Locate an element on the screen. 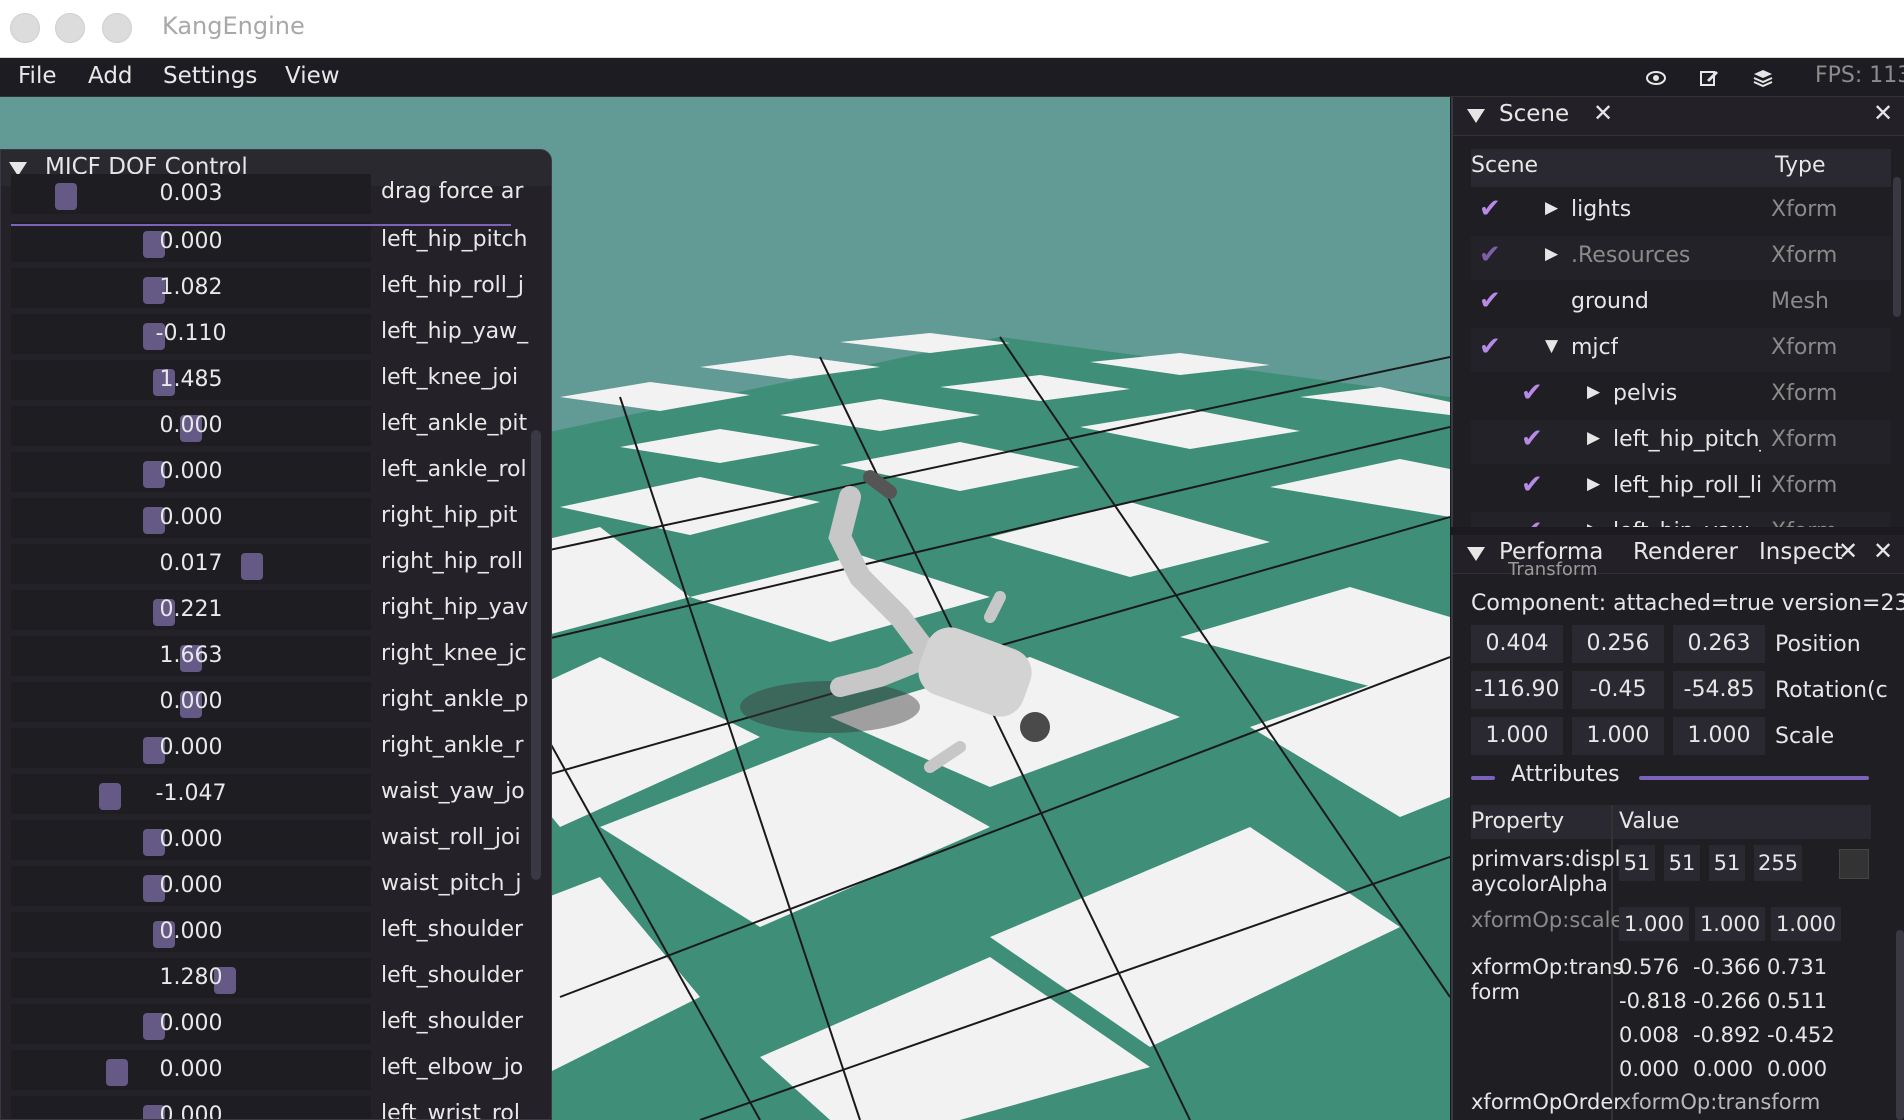 The width and height of the screenshot is (1904, 1120). dof-row: 1.485 left_knee_joi is located at coordinates (281, 379).